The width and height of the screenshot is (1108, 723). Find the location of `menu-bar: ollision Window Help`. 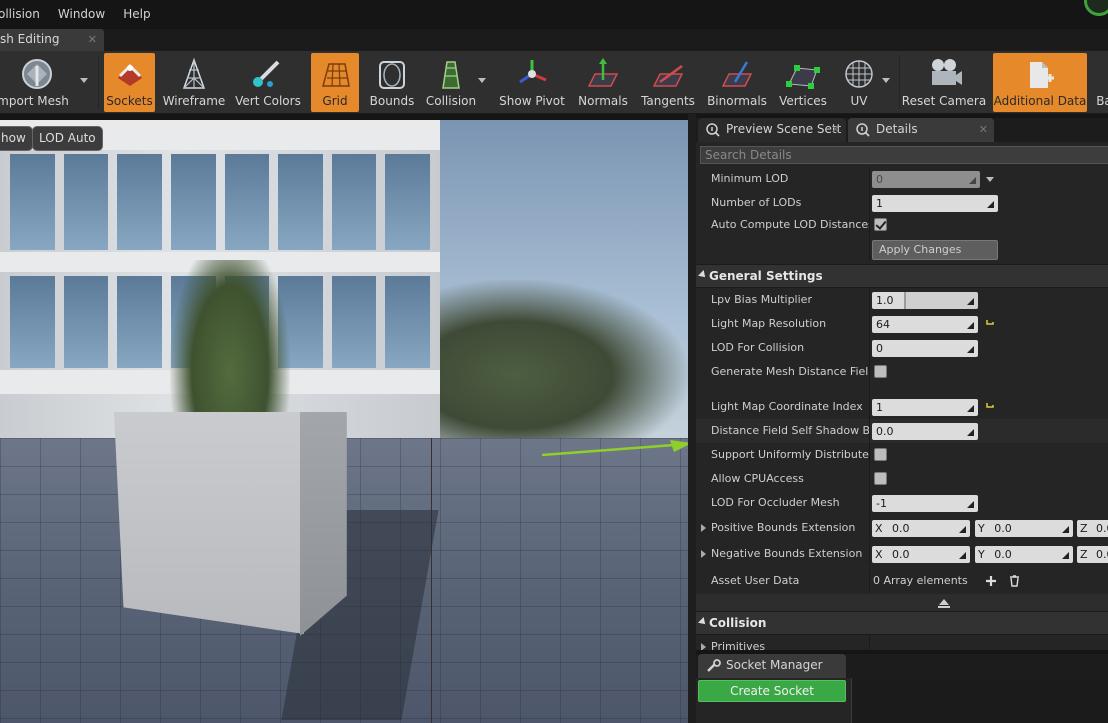

menu-bar: ollision Window Help is located at coordinates (554, 14).